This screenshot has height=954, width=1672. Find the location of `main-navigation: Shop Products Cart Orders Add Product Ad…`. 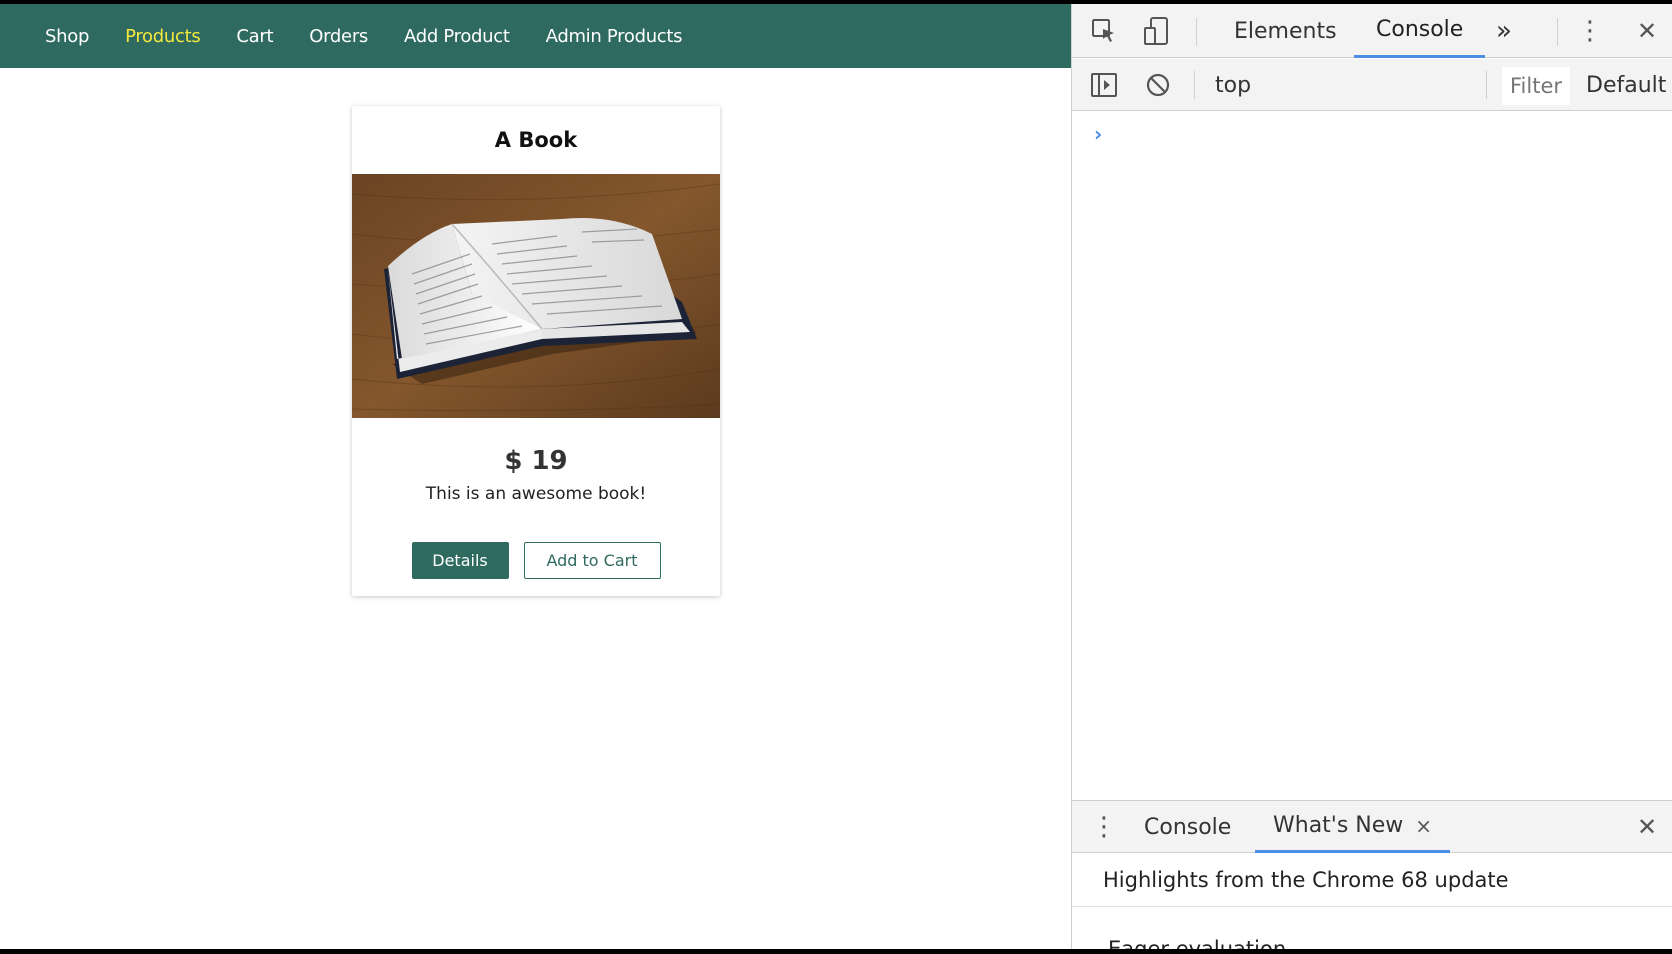

main-navigation: Shop Products Cart Orders Add Product Ad… is located at coordinates (535, 36).